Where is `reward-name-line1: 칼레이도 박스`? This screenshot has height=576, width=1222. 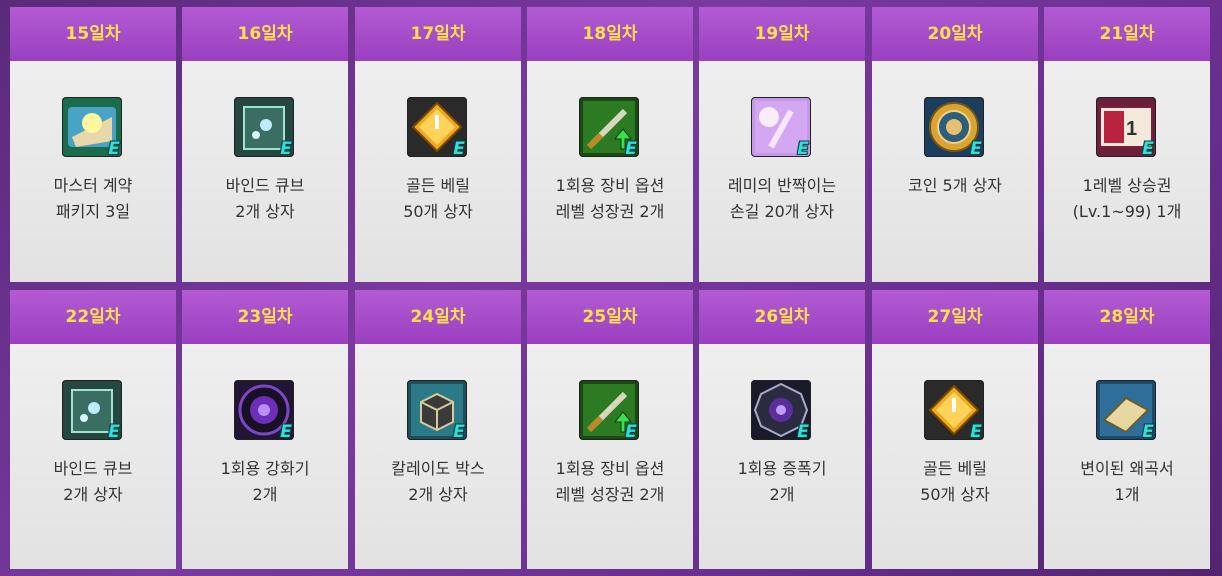 reward-name-line1: 칼레이도 박스 is located at coordinates (438, 468).